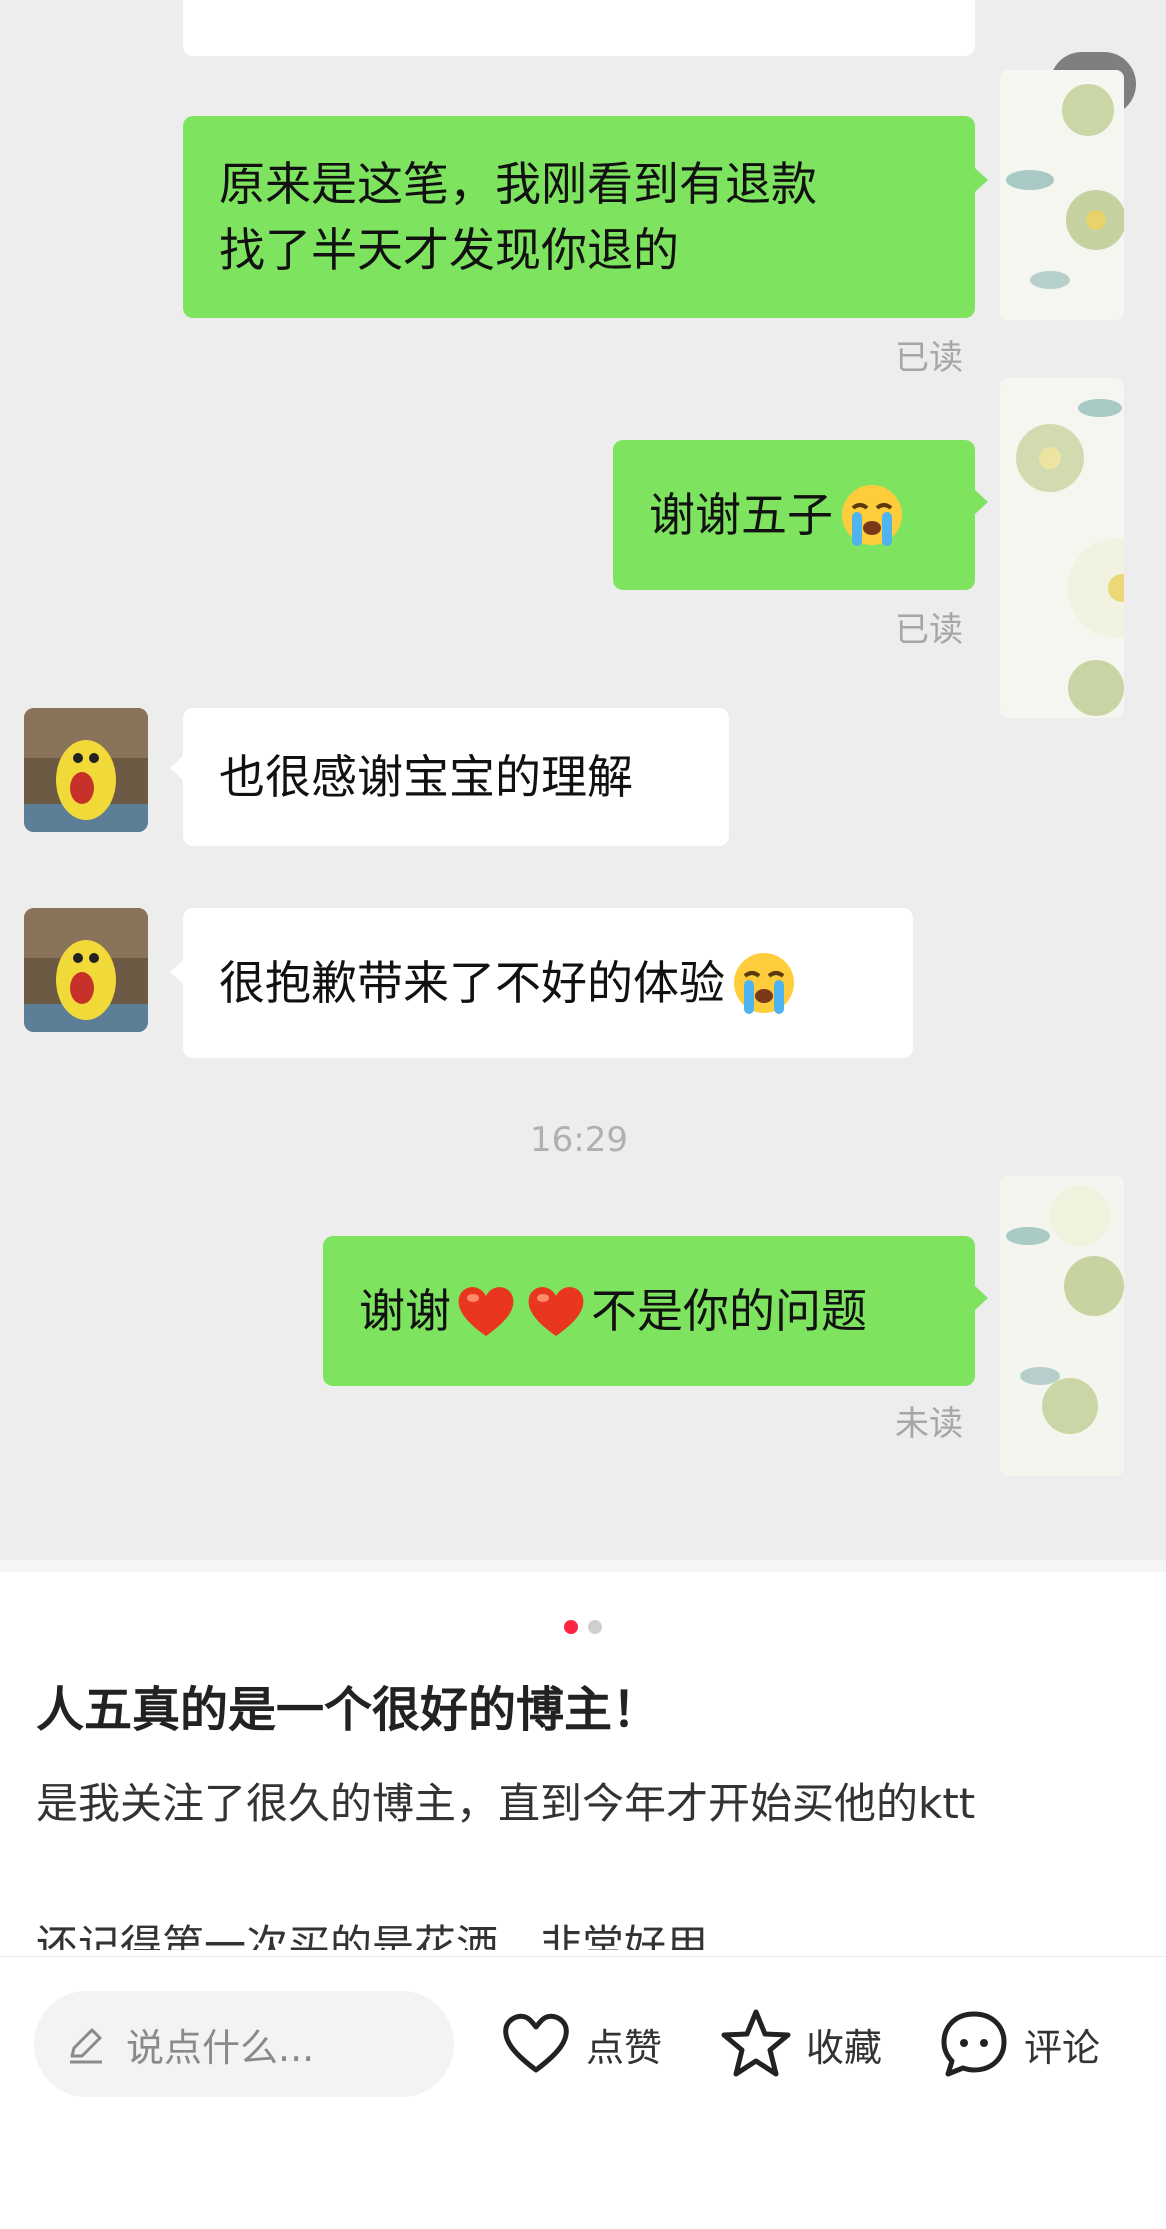  I want to click on message-text: 谢谢, so click(405, 1311).